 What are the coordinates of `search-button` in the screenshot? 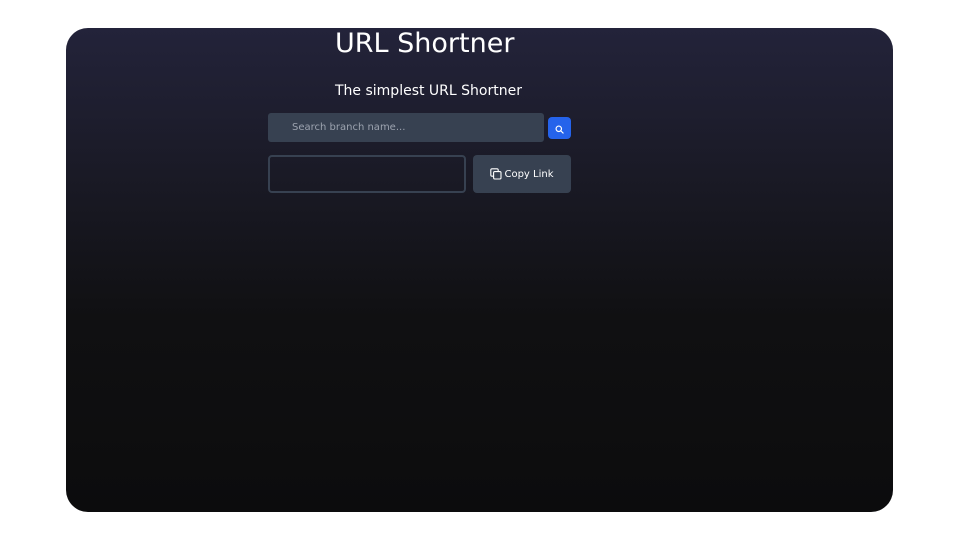 It's located at (559, 128).